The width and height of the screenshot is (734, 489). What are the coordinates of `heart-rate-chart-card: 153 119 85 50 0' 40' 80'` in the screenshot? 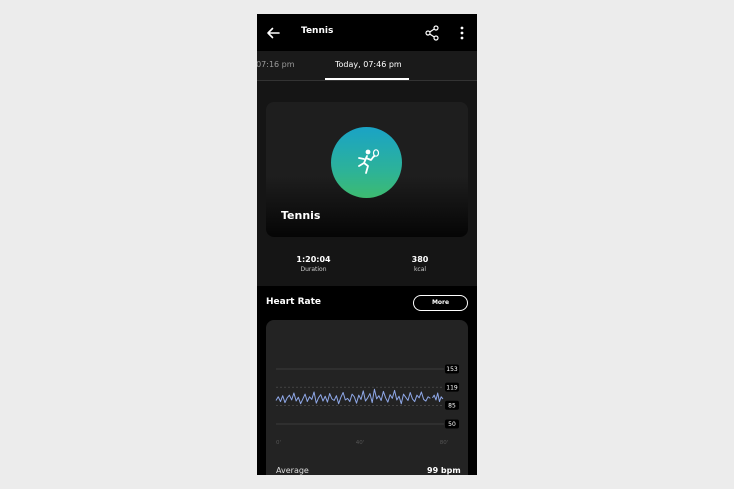 It's located at (367, 397).